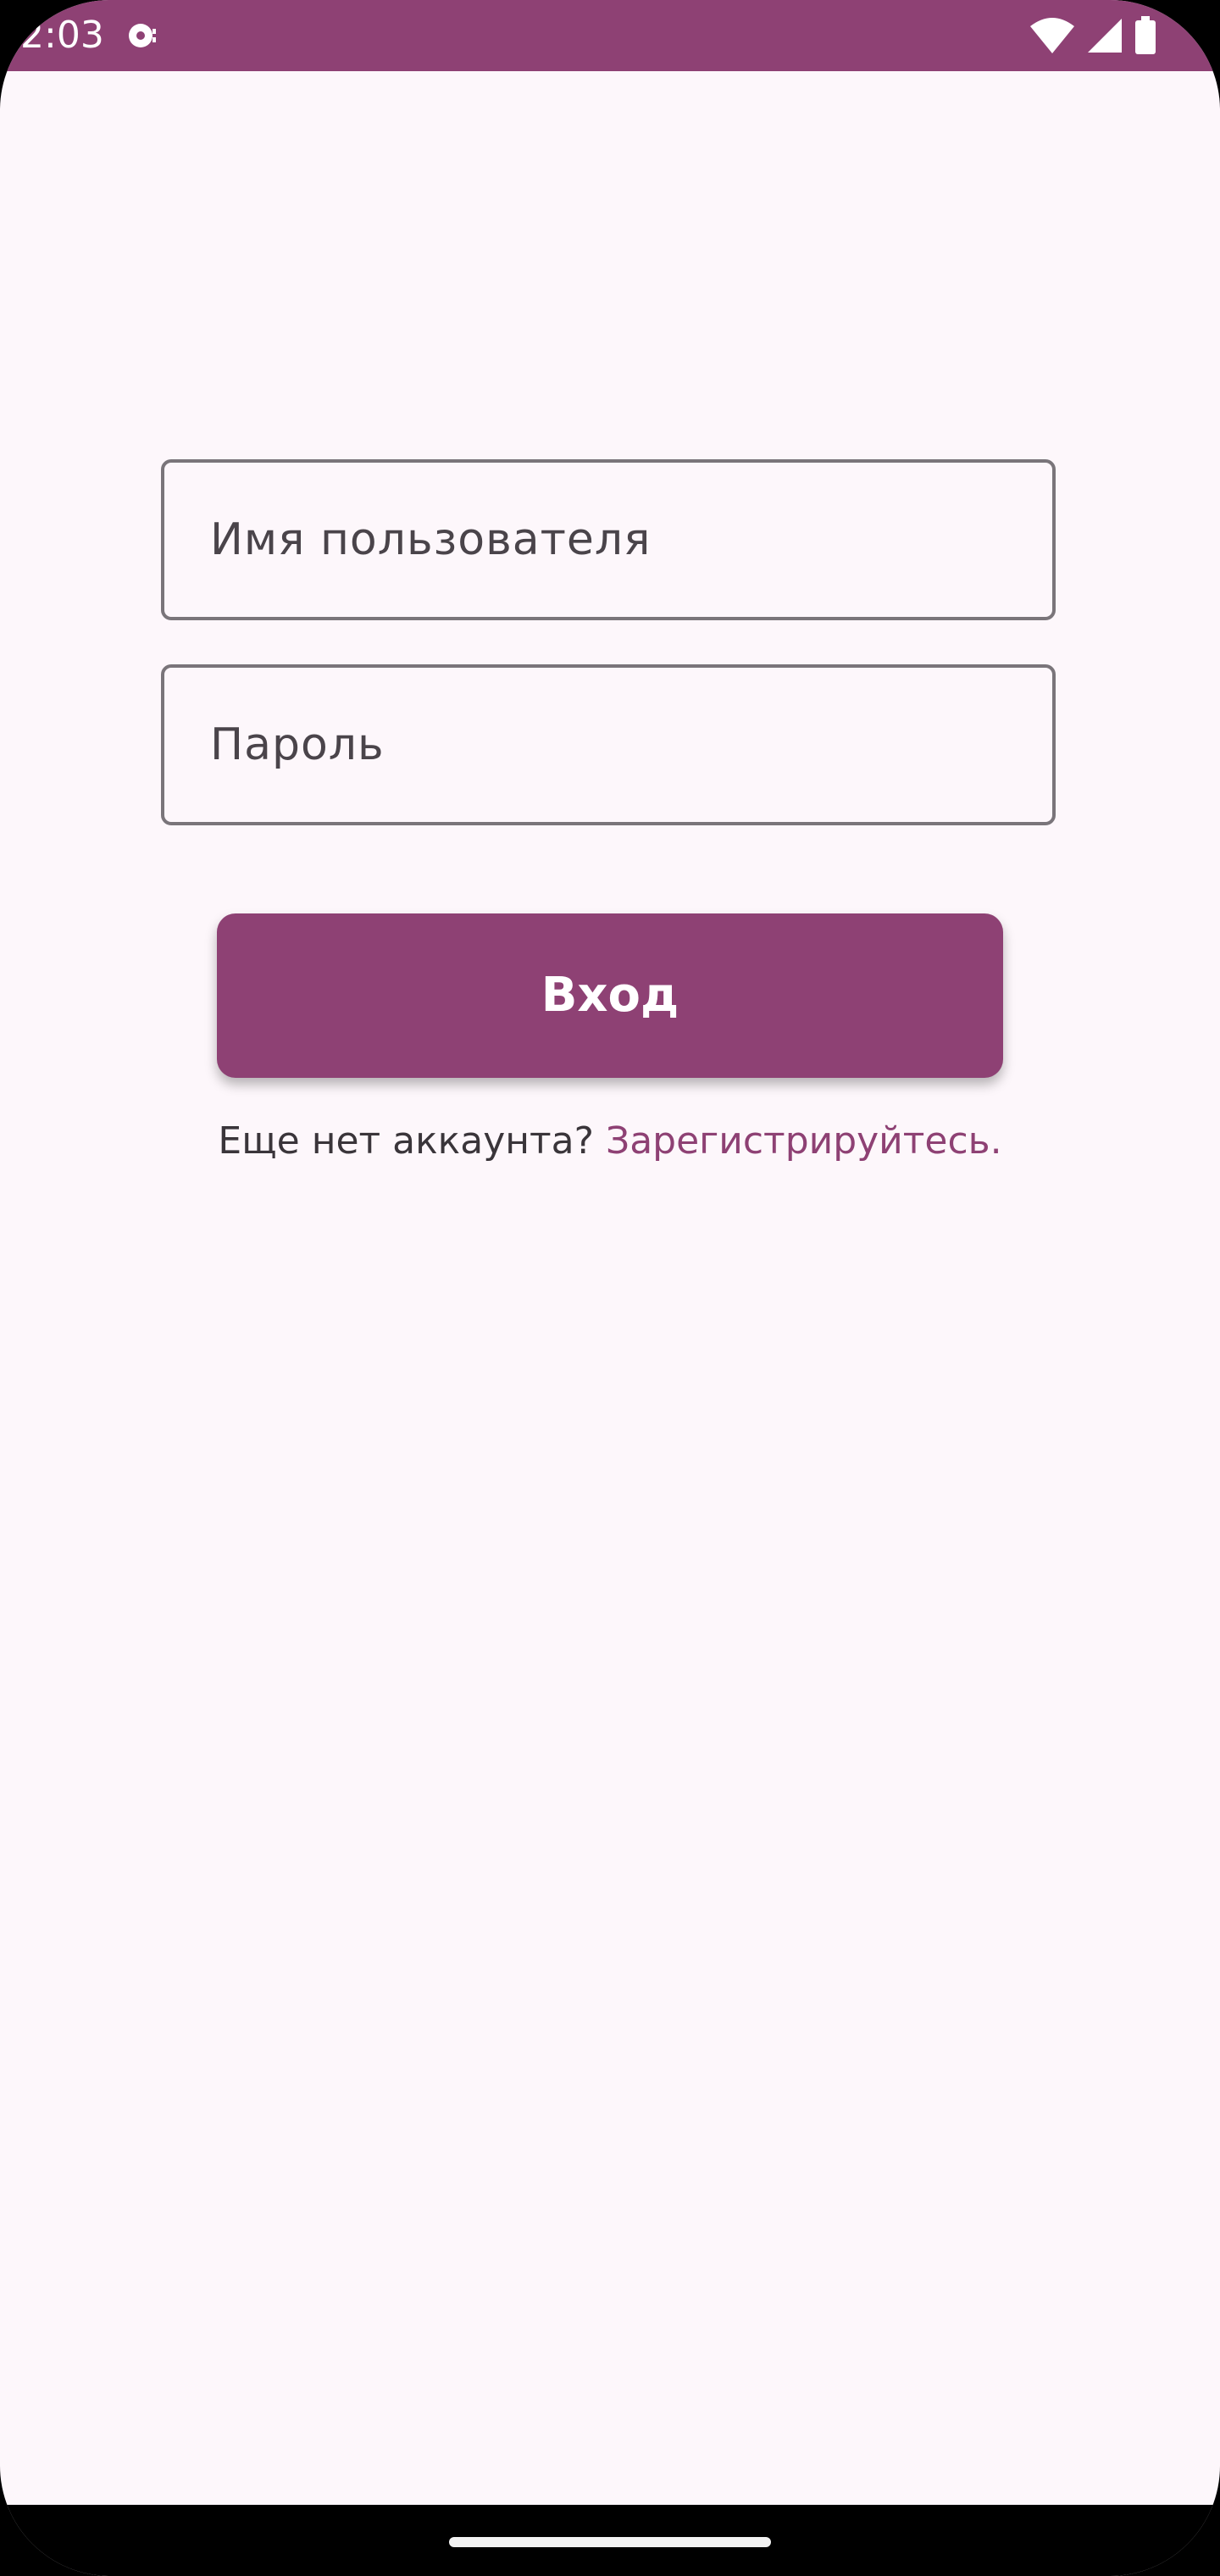 This screenshot has width=1220, height=2576. Describe the element at coordinates (610, 995) in the screenshot. I see `login-button: Вход` at that location.